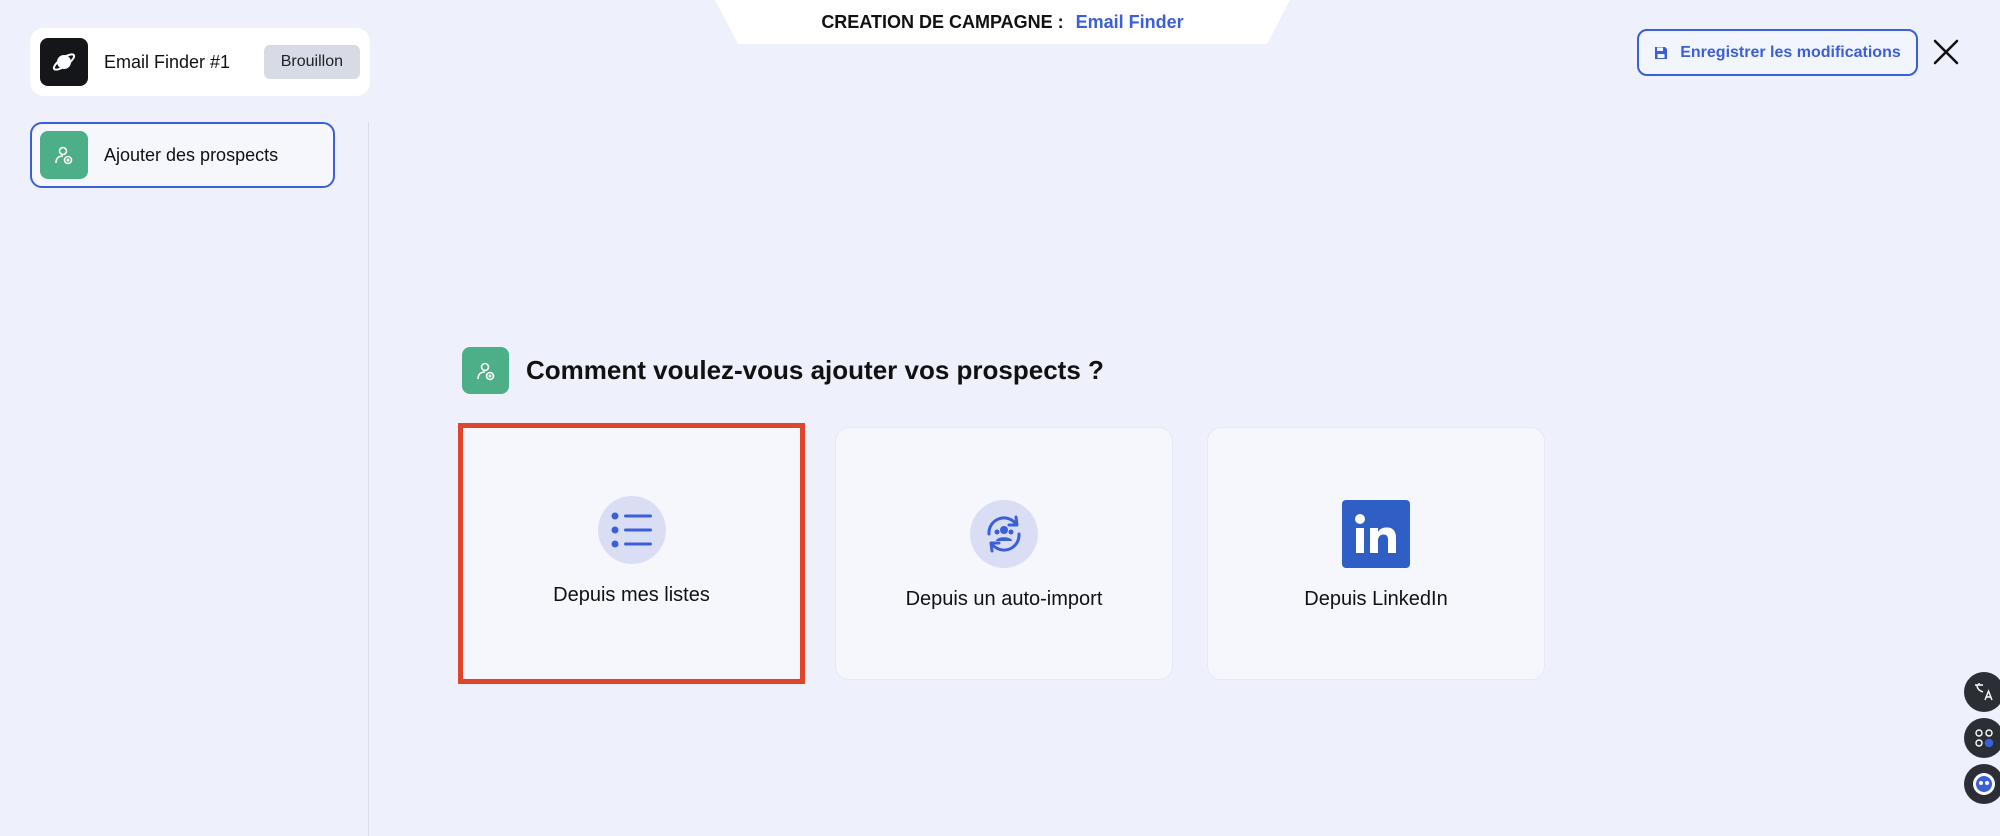  Describe the element at coordinates (184, 62) in the screenshot. I see `campaign-name: Email Finder #1` at that location.